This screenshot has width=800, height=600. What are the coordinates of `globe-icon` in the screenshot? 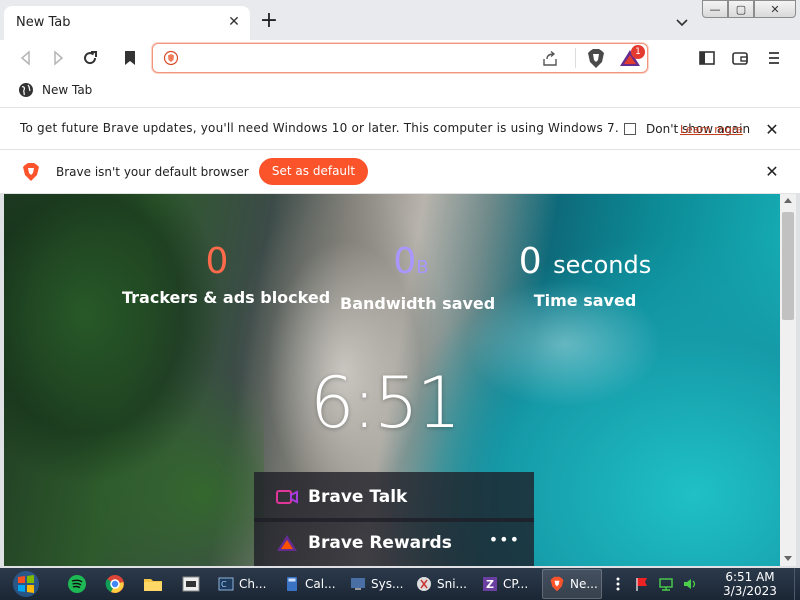 It's located at (26, 90).